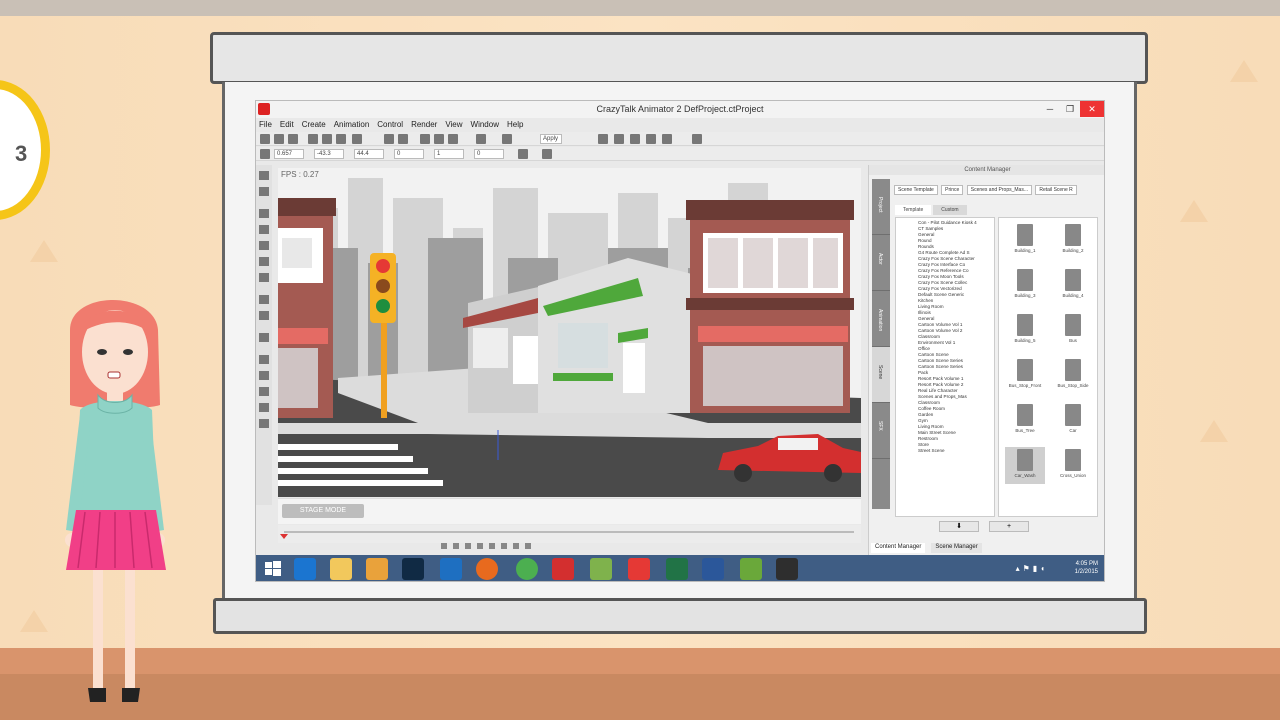 Image resolution: width=1280 pixels, height=720 pixels. I want to click on side-tab-animation: Animation, so click(881, 319).